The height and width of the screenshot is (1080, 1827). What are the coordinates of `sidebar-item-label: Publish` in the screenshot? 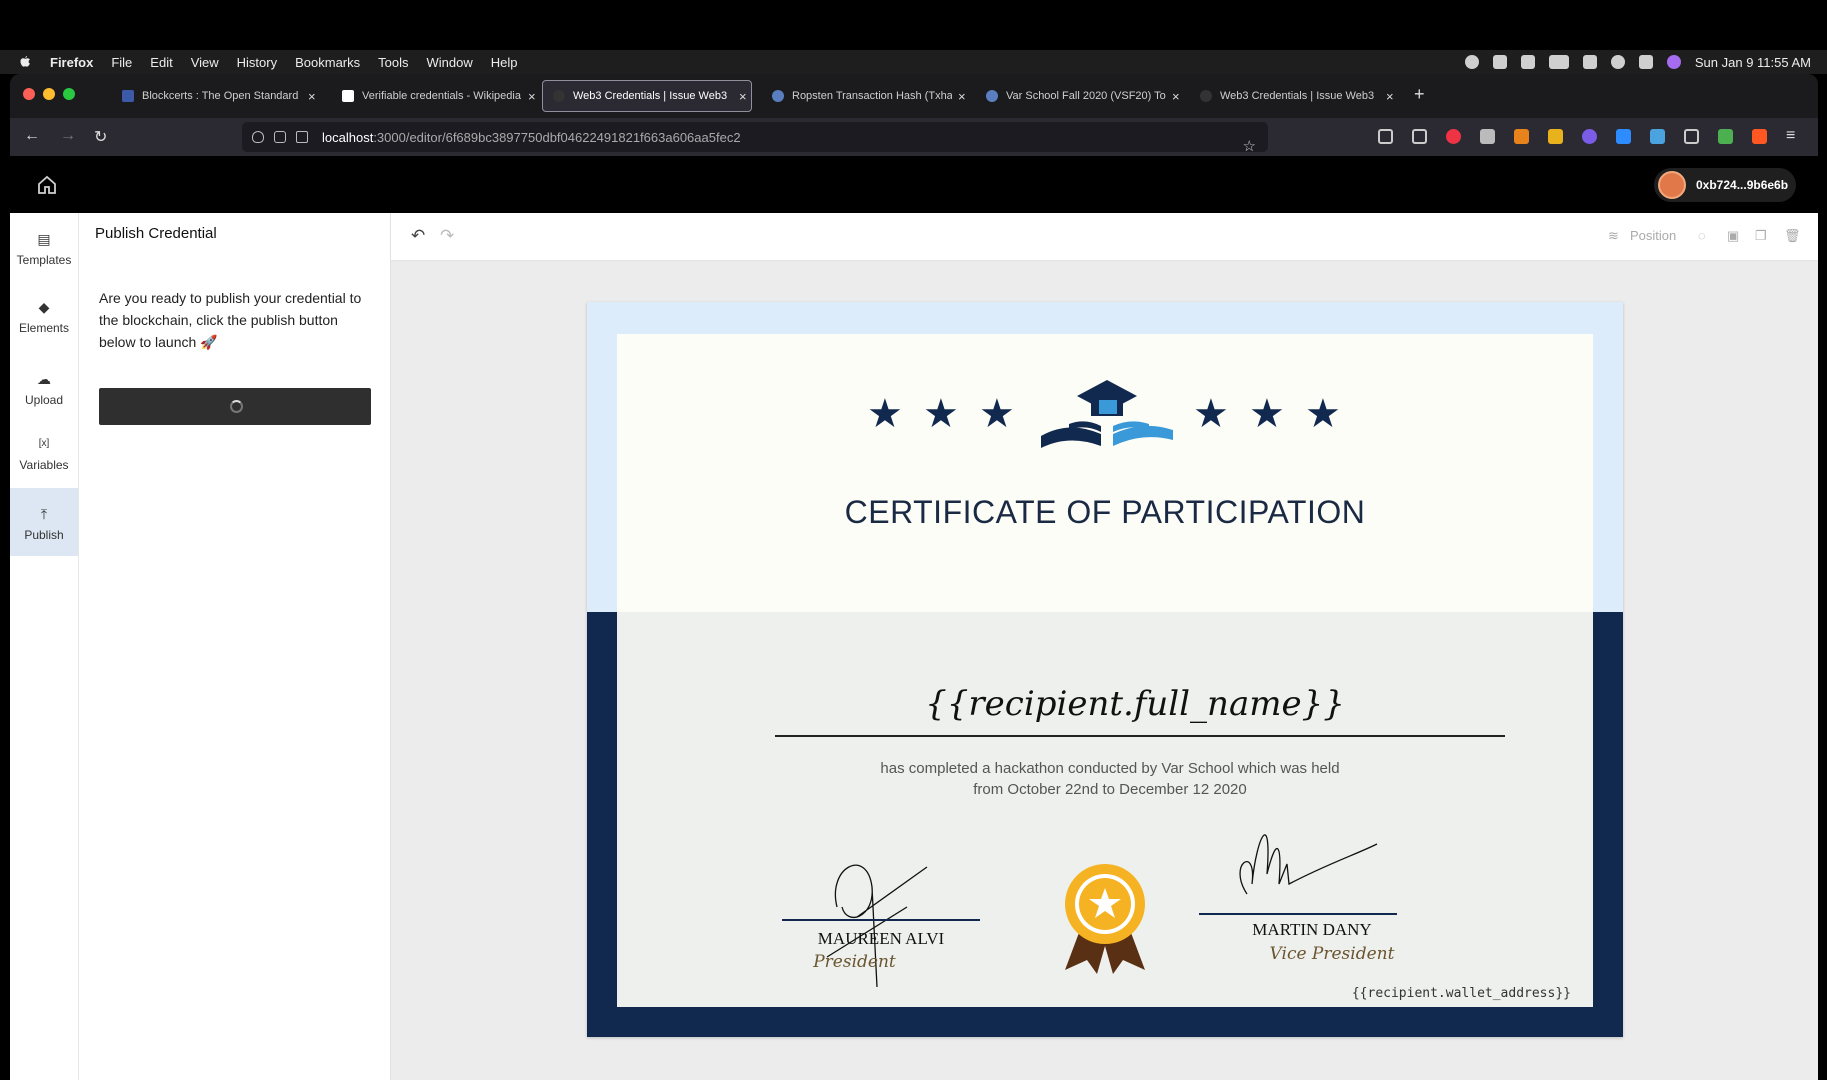 It's located at (44, 535).